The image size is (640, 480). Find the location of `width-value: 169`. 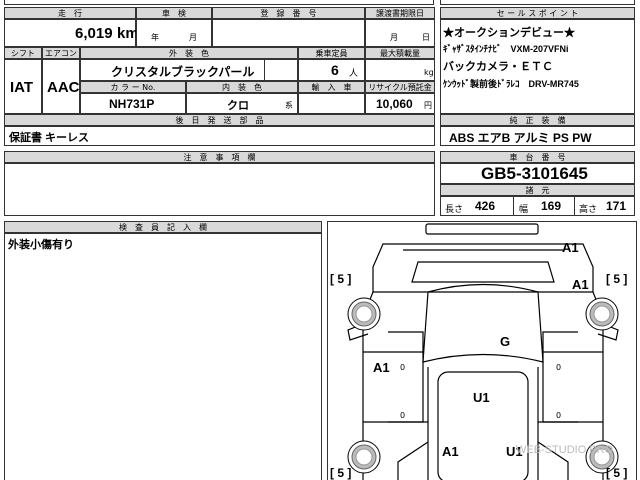

width-value: 169 is located at coordinates (551, 206).